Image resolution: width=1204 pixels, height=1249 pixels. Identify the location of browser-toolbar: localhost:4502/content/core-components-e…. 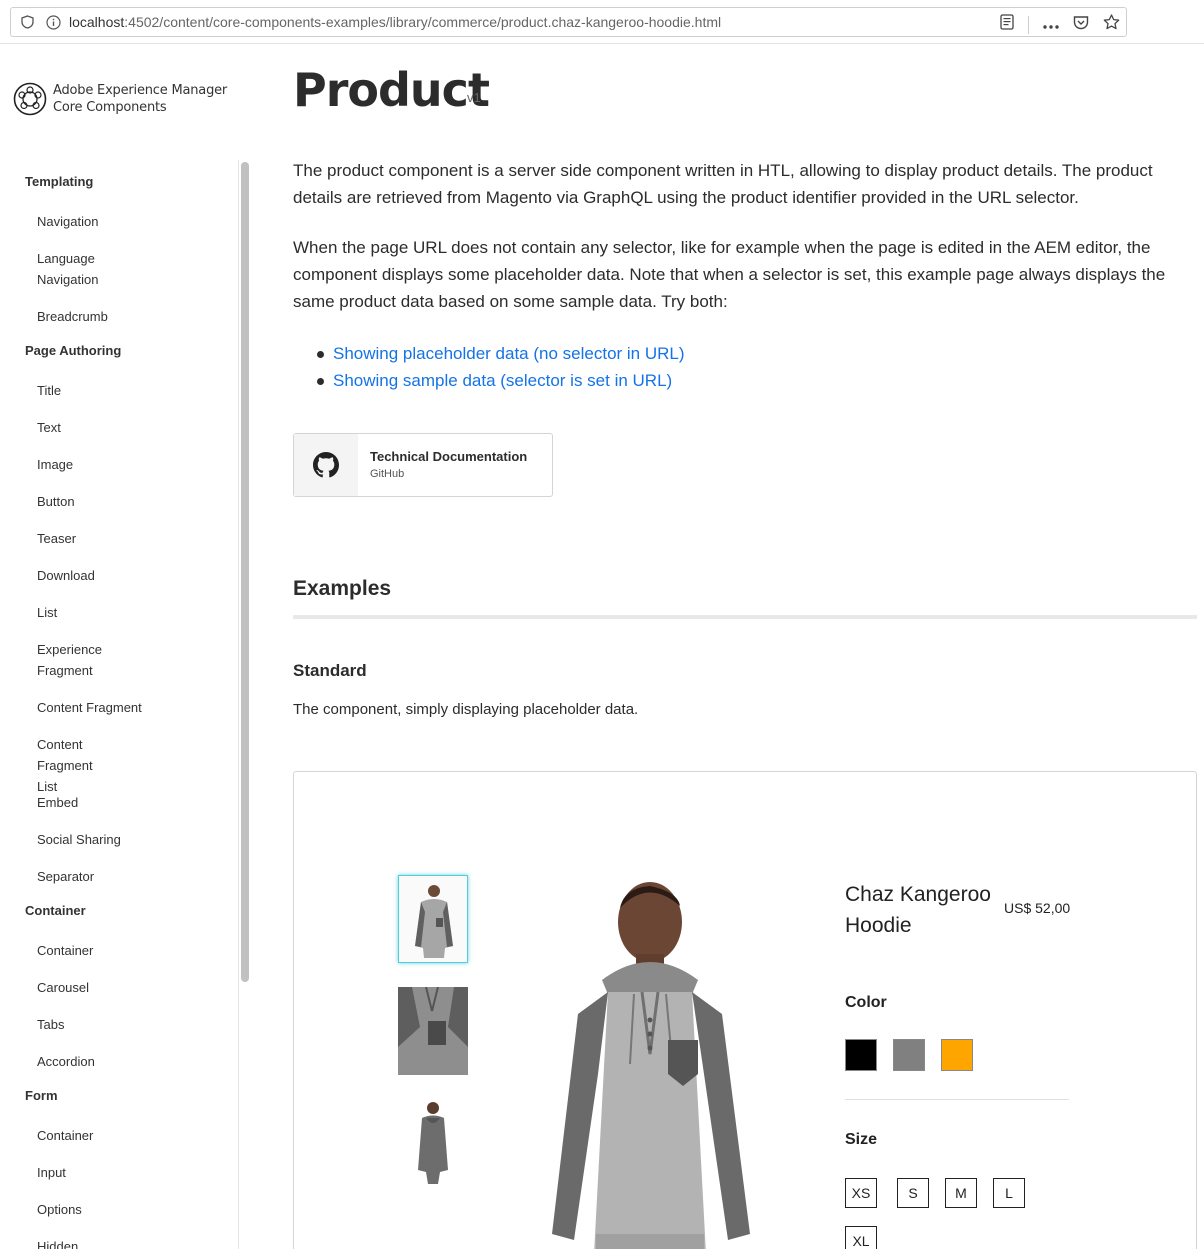
(602, 22).